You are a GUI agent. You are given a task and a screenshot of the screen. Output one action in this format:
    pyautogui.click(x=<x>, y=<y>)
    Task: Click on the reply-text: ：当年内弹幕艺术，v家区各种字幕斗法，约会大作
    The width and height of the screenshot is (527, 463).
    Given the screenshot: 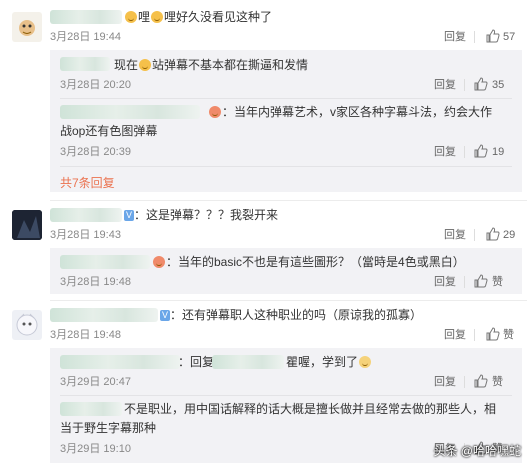 What is the action you would take?
    pyautogui.click(x=350, y=112)
    